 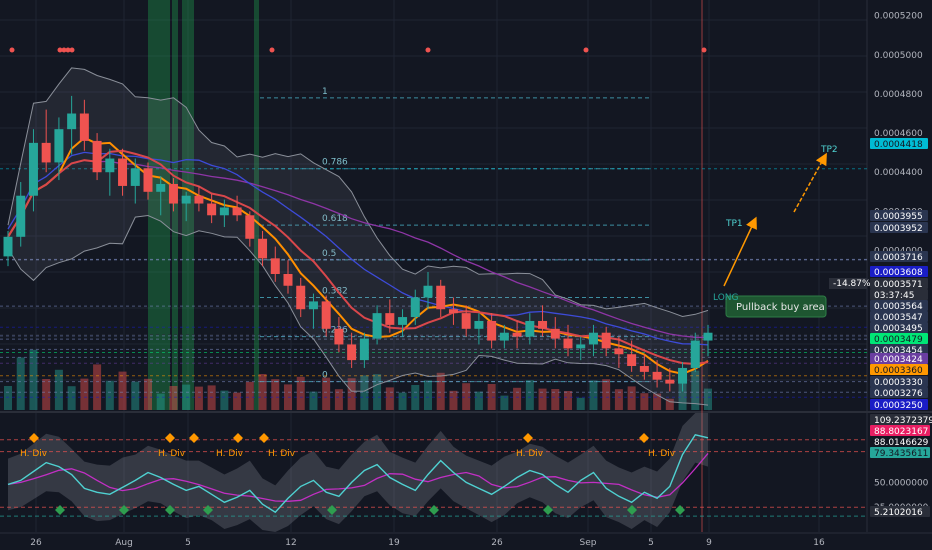 What do you see at coordinates (903, 421) in the screenshot?
I see `oscillator-tag-label: 109.2372379` at bounding box center [903, 421].